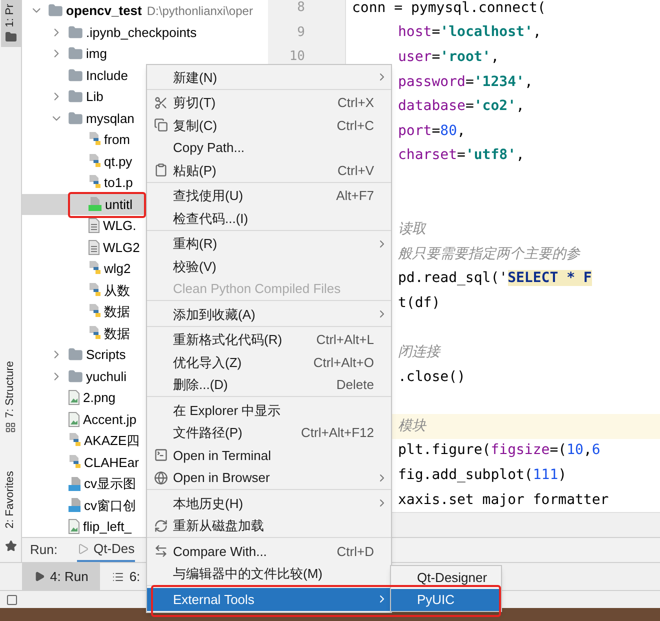 The width and height of the screenshot is (660, 621). What do you see at coordinates (269, 103) in the screenshot?
I see `menu-item: 剪切(T) Ctrl+X` at bounding box center [269, 103].